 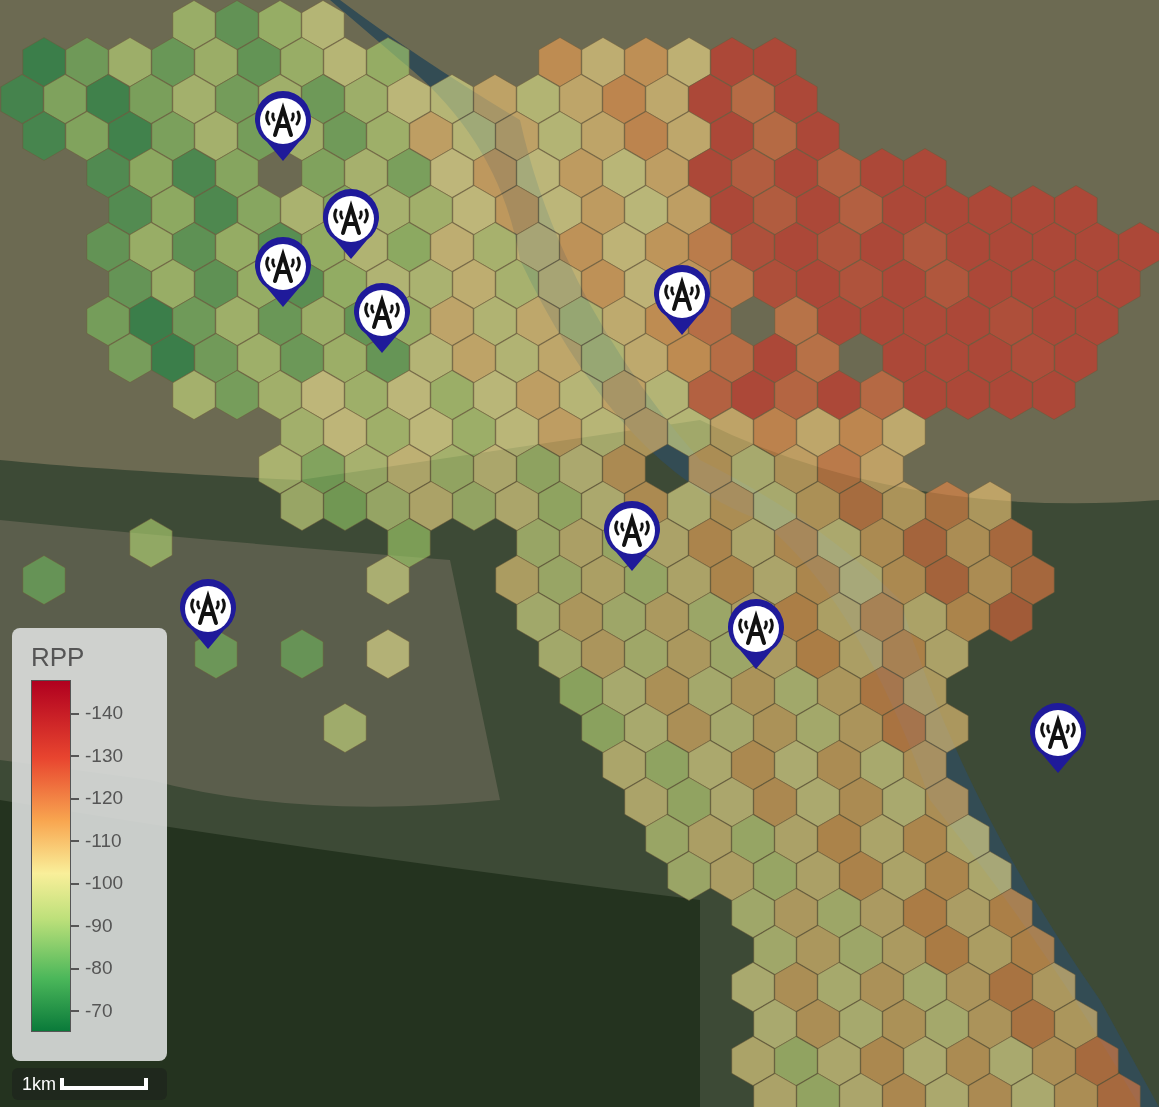 I want to click on legend-tick-label: -100, so click(x=104, y=883).